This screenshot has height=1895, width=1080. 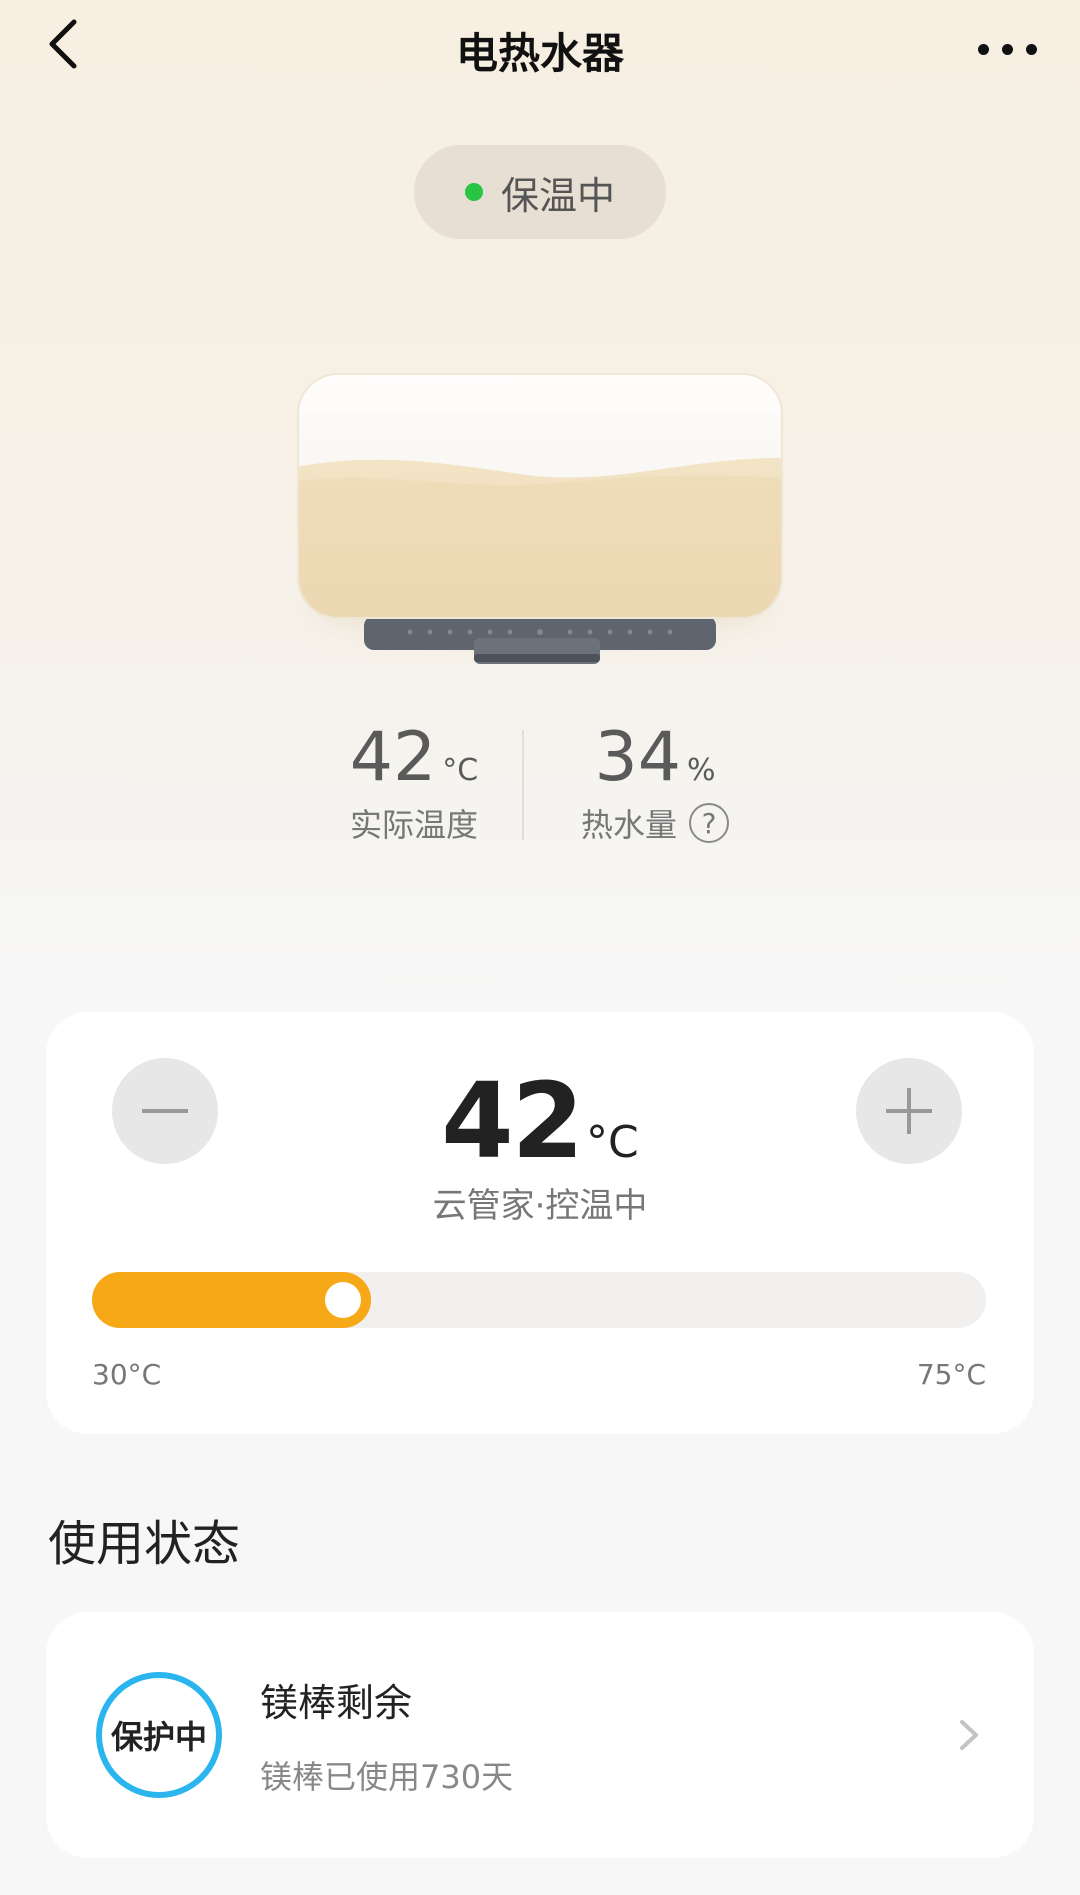 I want to click on slider-min-label: 30°C, so click(x=127, y=1374).